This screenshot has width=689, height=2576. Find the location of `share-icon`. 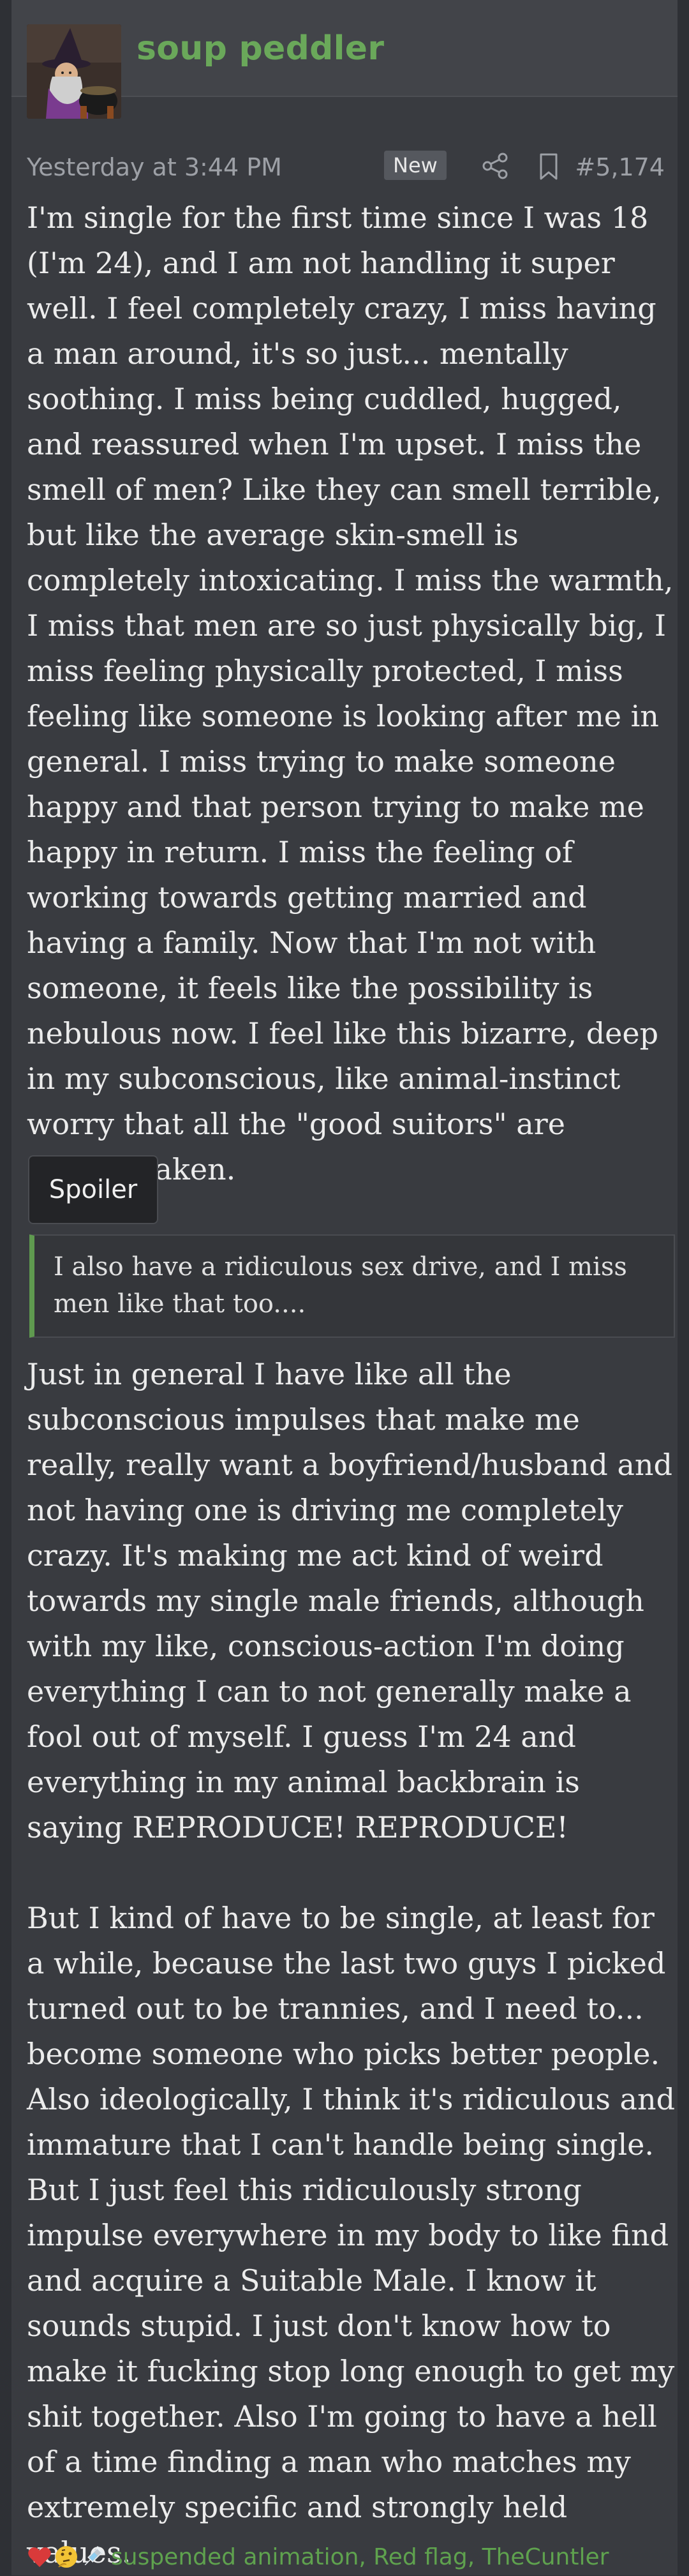

share-icon is located at coordinates (495, 166).